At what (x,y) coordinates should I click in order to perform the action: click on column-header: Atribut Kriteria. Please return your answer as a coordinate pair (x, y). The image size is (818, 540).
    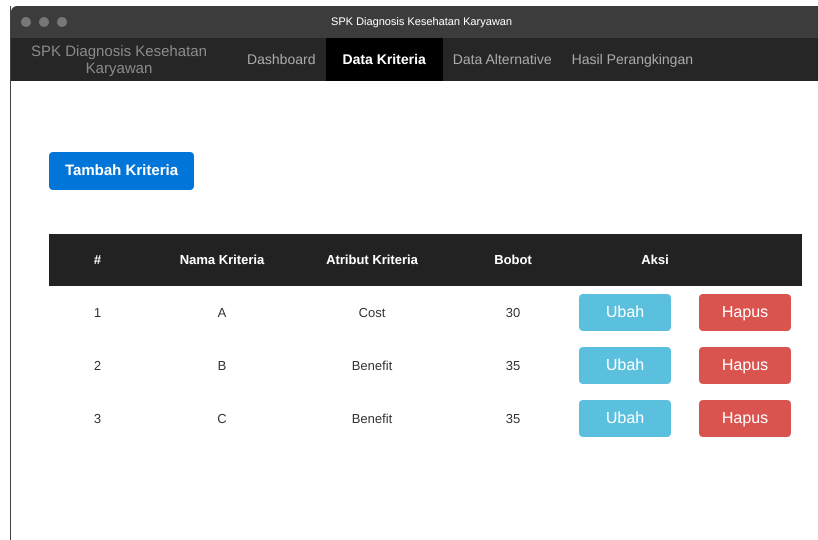
    Looking at the image, I should click on (372, 260).